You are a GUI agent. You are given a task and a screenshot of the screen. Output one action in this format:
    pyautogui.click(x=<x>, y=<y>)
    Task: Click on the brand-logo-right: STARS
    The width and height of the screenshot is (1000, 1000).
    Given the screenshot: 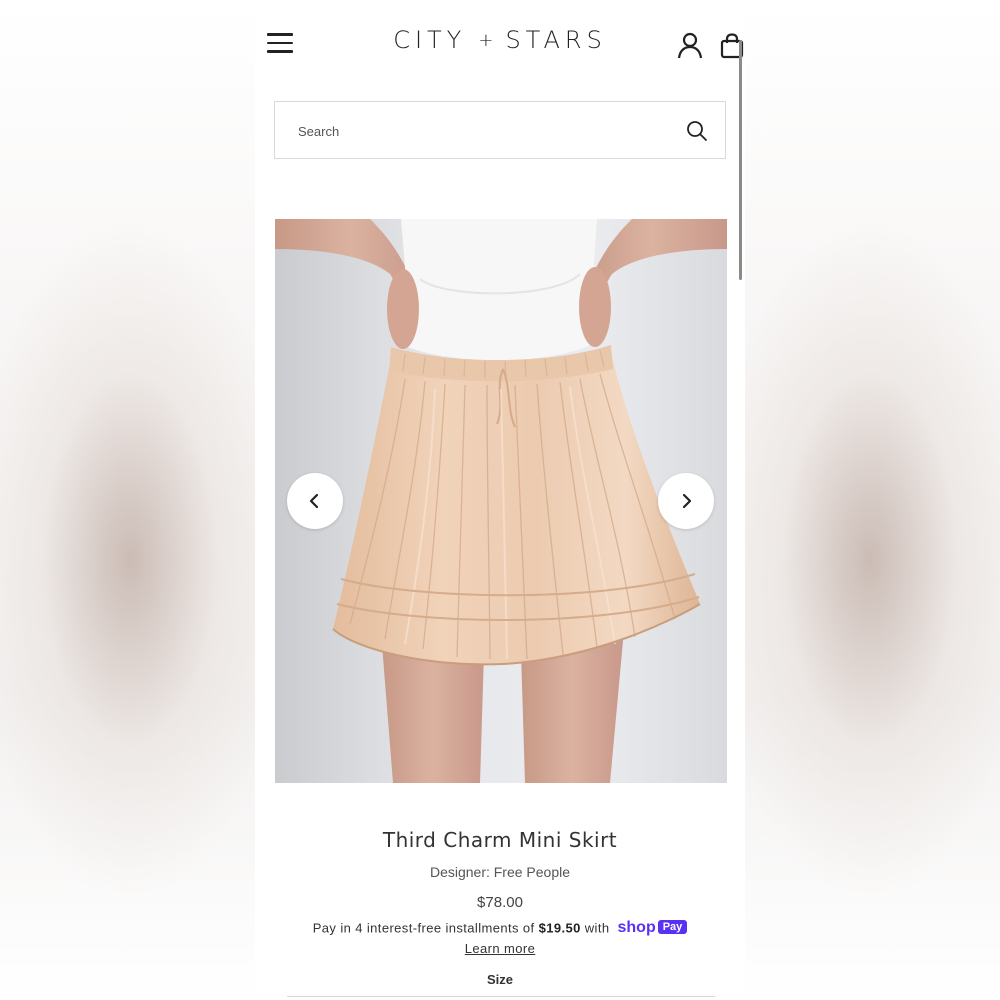 What is the action you would take?
    pyautogui.click(x=556, y=40)
    